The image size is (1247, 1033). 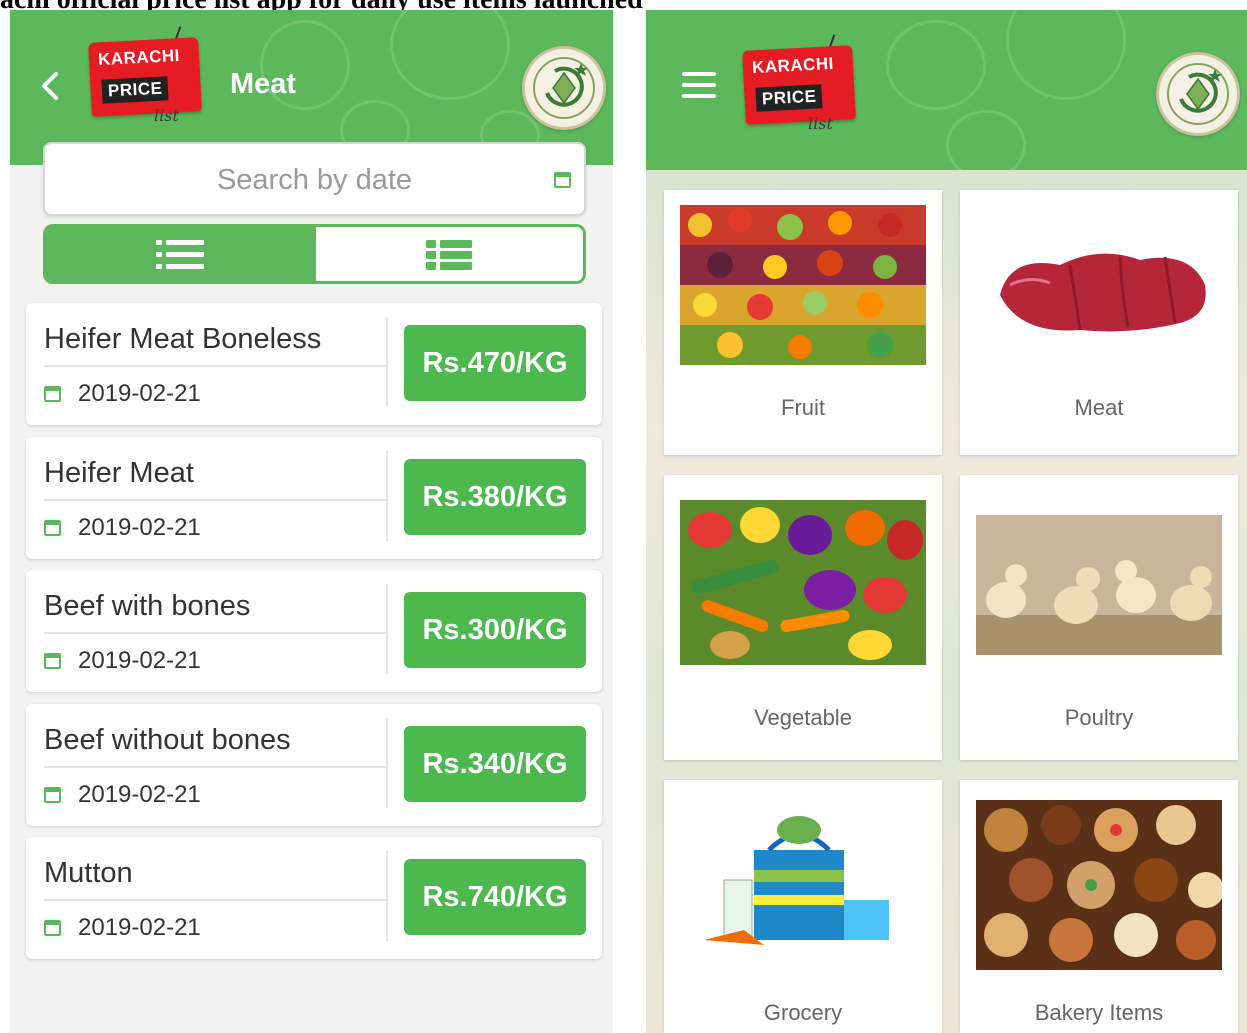 I want to click on category-card-grocery: Grocery, so click(x=803, y=906).